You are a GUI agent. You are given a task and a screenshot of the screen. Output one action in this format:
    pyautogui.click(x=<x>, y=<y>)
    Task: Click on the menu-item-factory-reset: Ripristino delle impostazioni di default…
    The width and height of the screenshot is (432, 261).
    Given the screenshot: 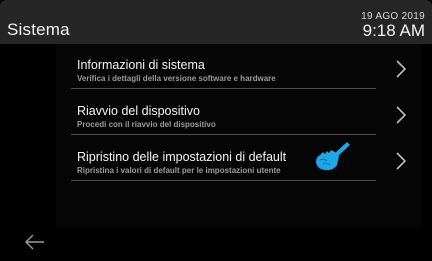 What is the action you would take?
    pyautogui.click(x=239, y=158)
    